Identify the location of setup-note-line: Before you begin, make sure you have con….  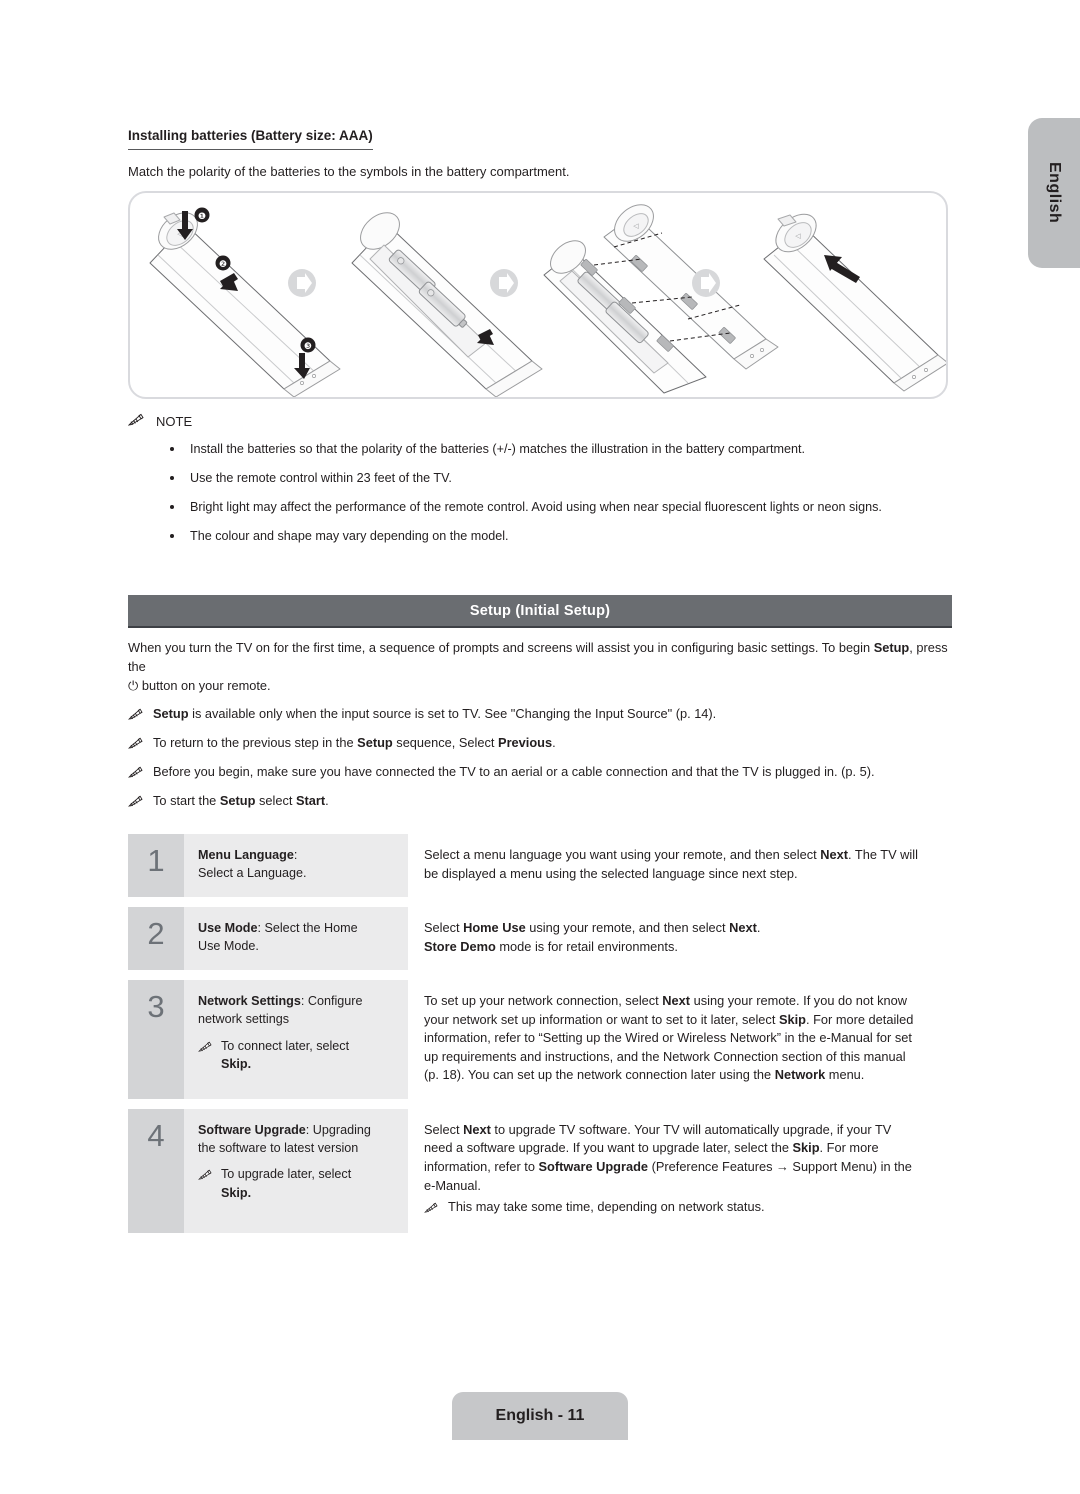
(539, 773).